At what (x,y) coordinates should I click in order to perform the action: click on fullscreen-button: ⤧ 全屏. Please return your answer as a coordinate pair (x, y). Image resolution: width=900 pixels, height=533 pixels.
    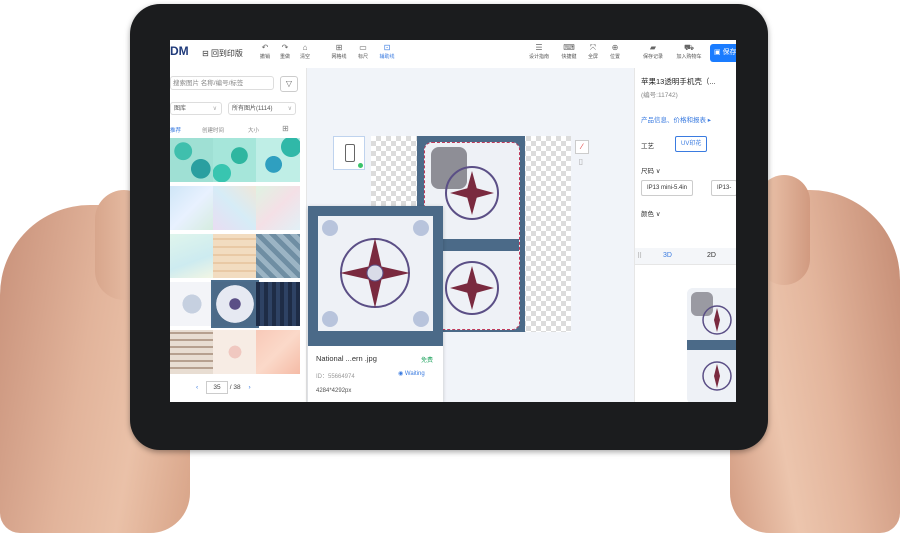
    Looking at the image, I should click on (593, 51).